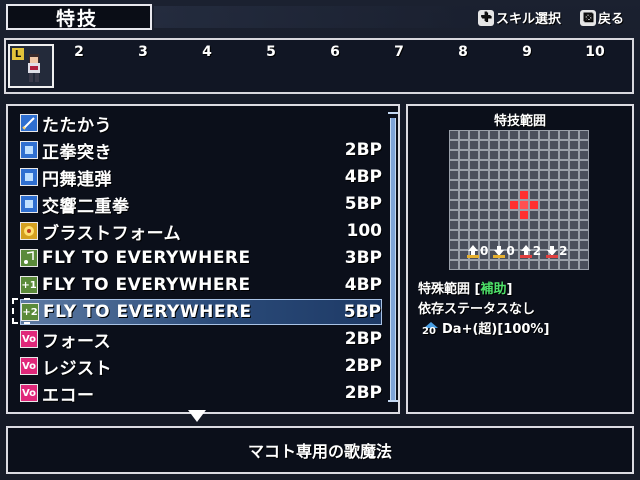  What do you see at coordinates (201, 177) in the screenshot?
I see `skill-row: 円舞連弾 4BP` at bounding box center [201, 177].